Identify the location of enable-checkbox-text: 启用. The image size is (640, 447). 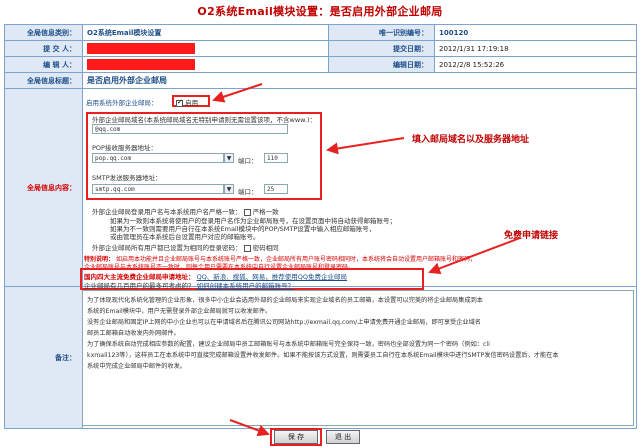
(192, 103).